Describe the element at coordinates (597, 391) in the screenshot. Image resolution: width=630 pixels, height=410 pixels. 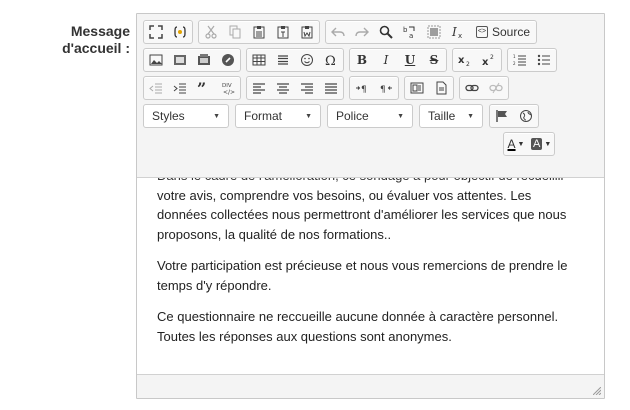
I see `resize-handle-icon` at that location.